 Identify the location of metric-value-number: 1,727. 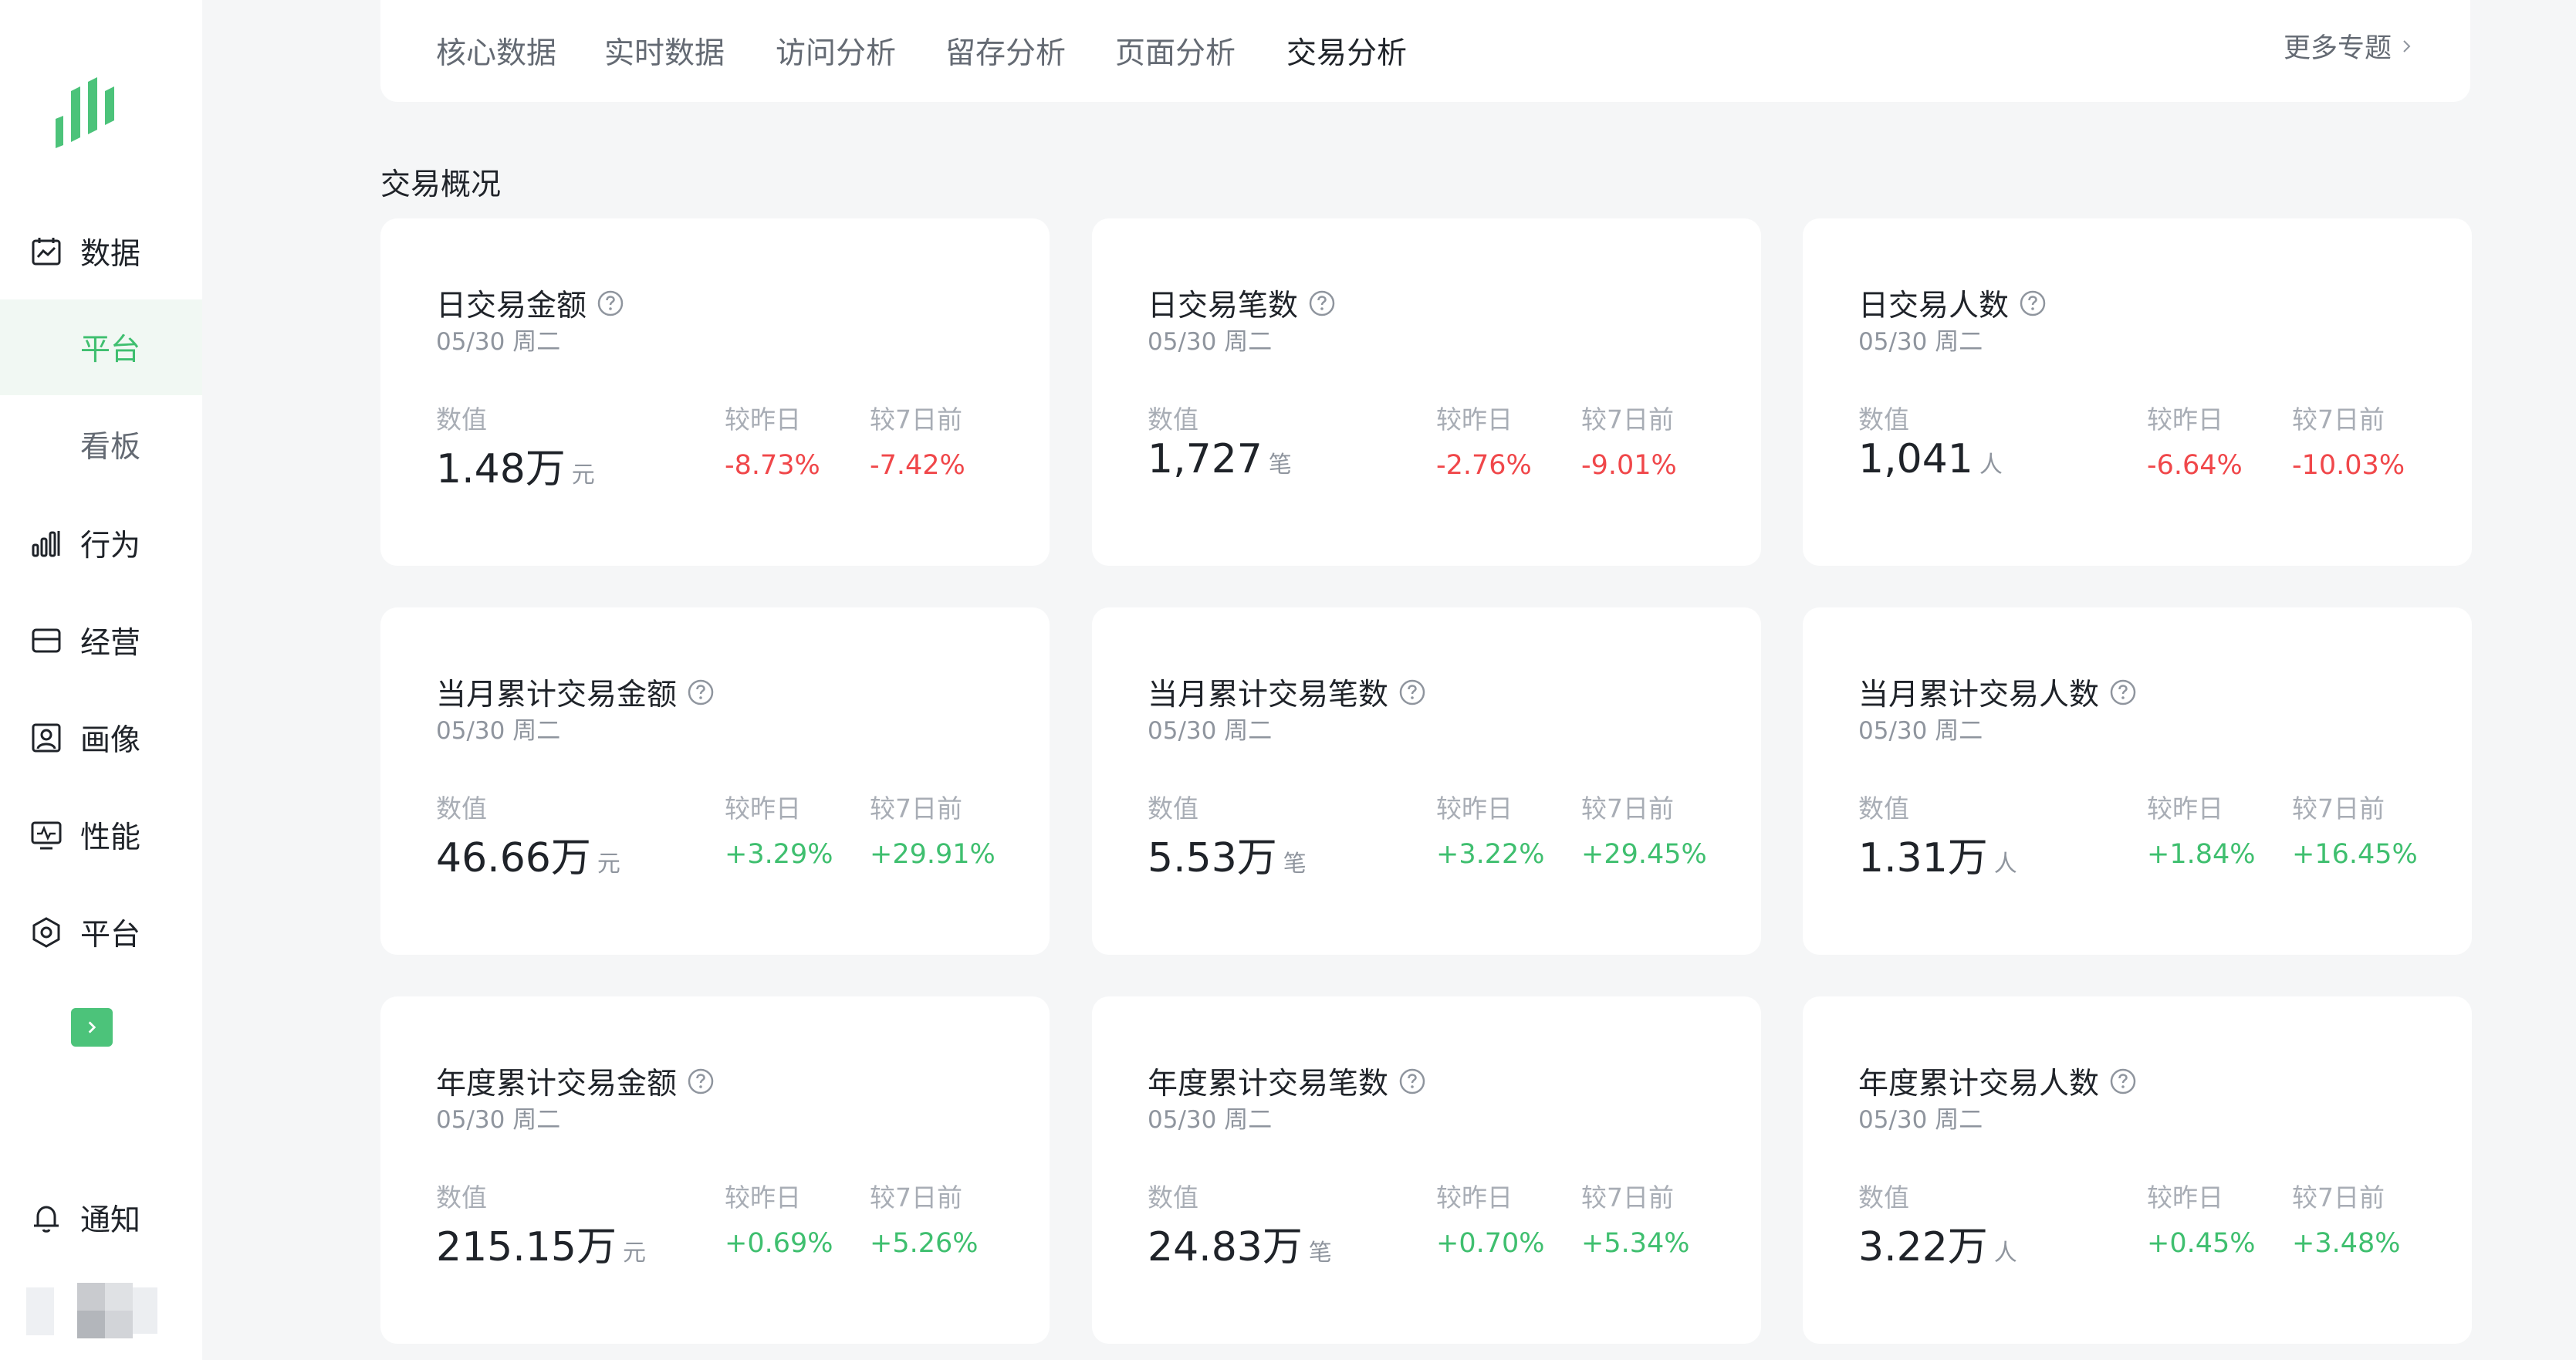
(1205, 459).